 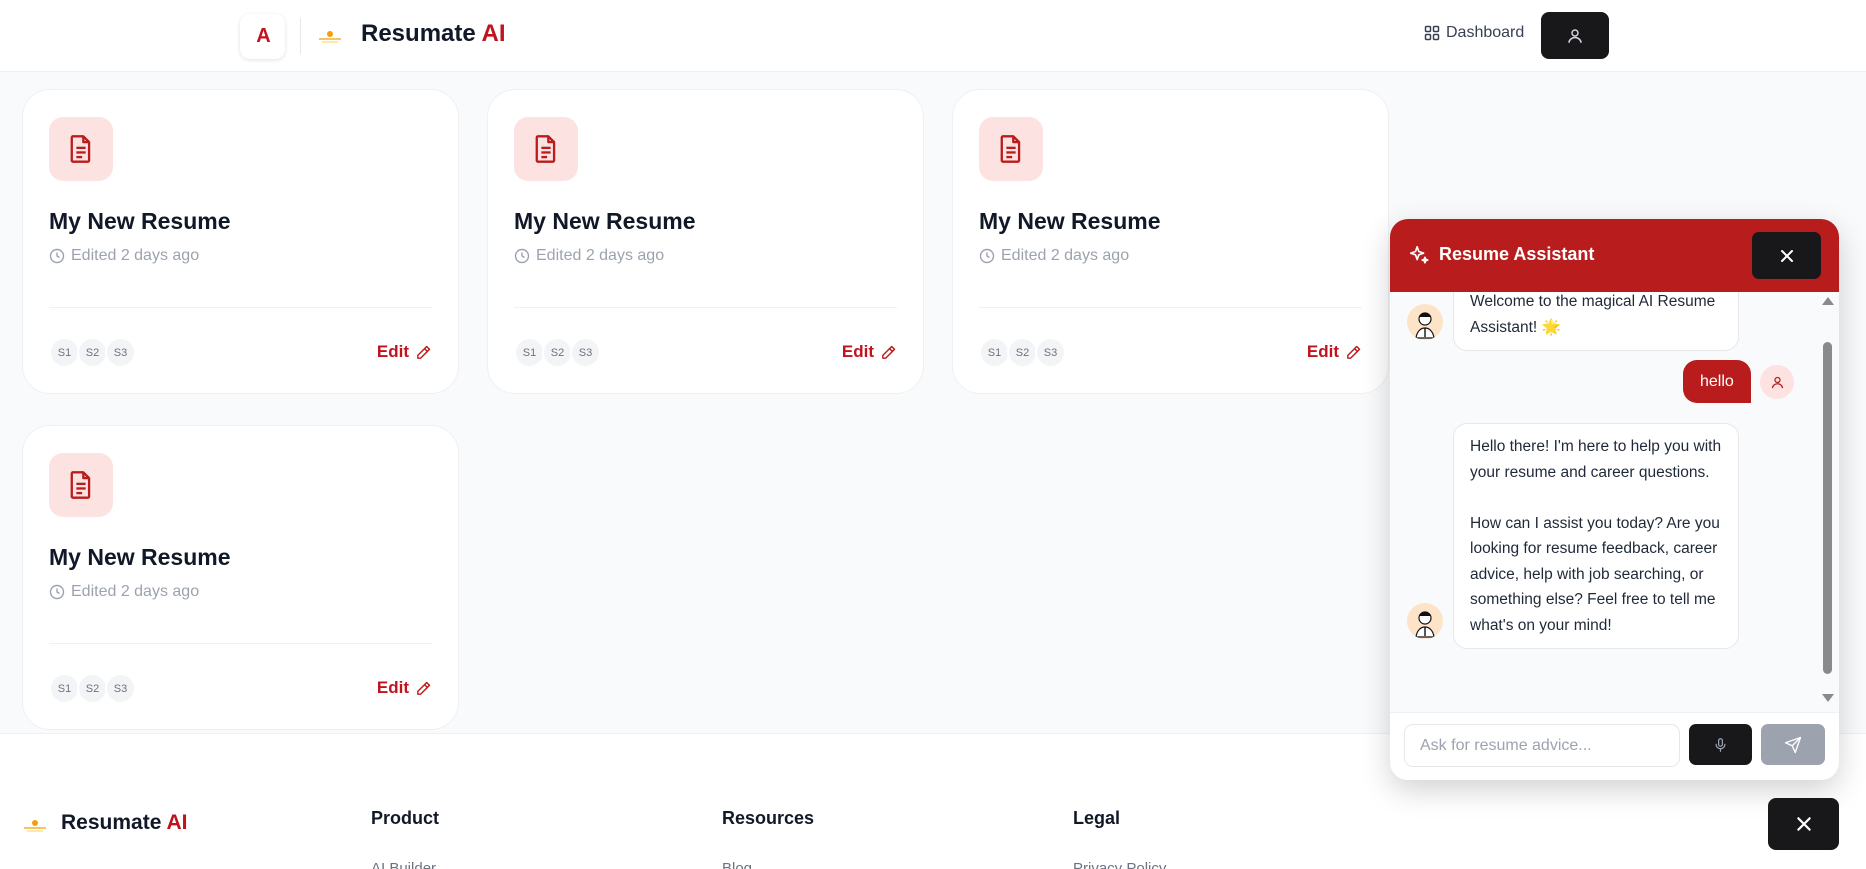 I want to click on close-icon, so click(x=1803, y=824).